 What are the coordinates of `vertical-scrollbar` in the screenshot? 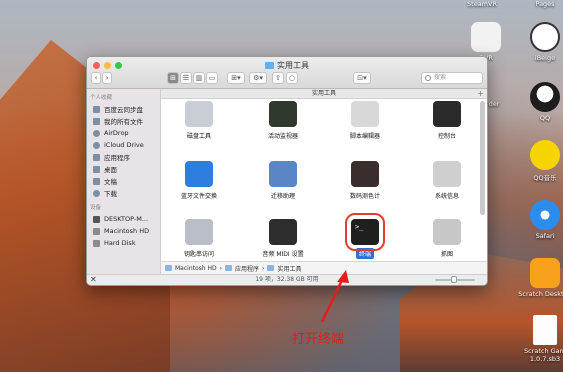 It's located at (482, 158).